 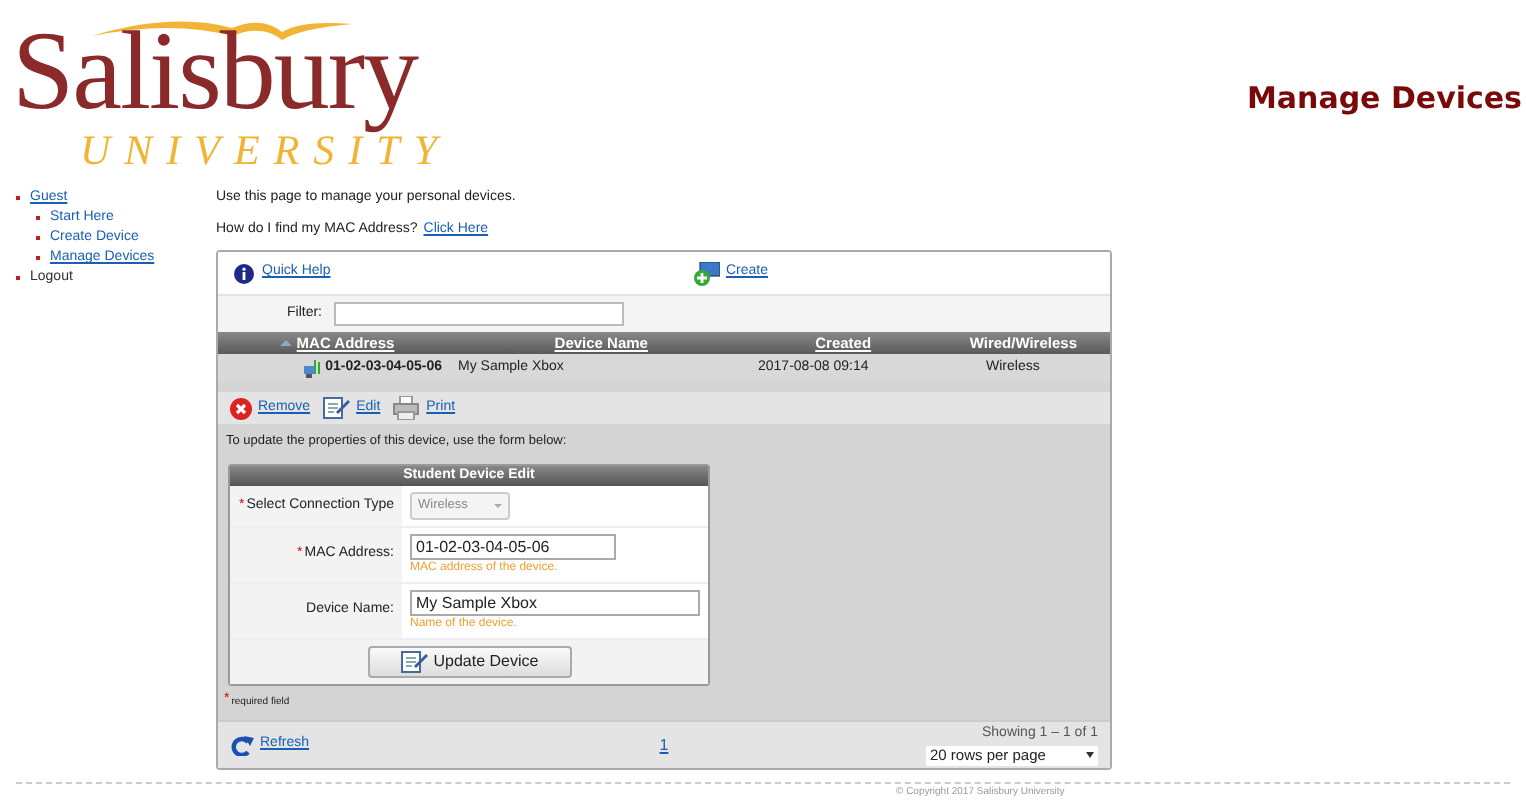 What do you see at coordinates (479, 314) in the screenshot?
I see `filter-field` at bounding box center [479, 314].